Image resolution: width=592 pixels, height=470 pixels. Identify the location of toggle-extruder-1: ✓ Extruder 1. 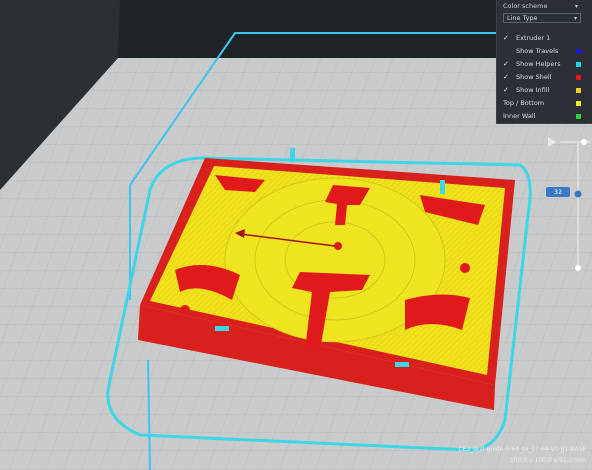
(545, 38).